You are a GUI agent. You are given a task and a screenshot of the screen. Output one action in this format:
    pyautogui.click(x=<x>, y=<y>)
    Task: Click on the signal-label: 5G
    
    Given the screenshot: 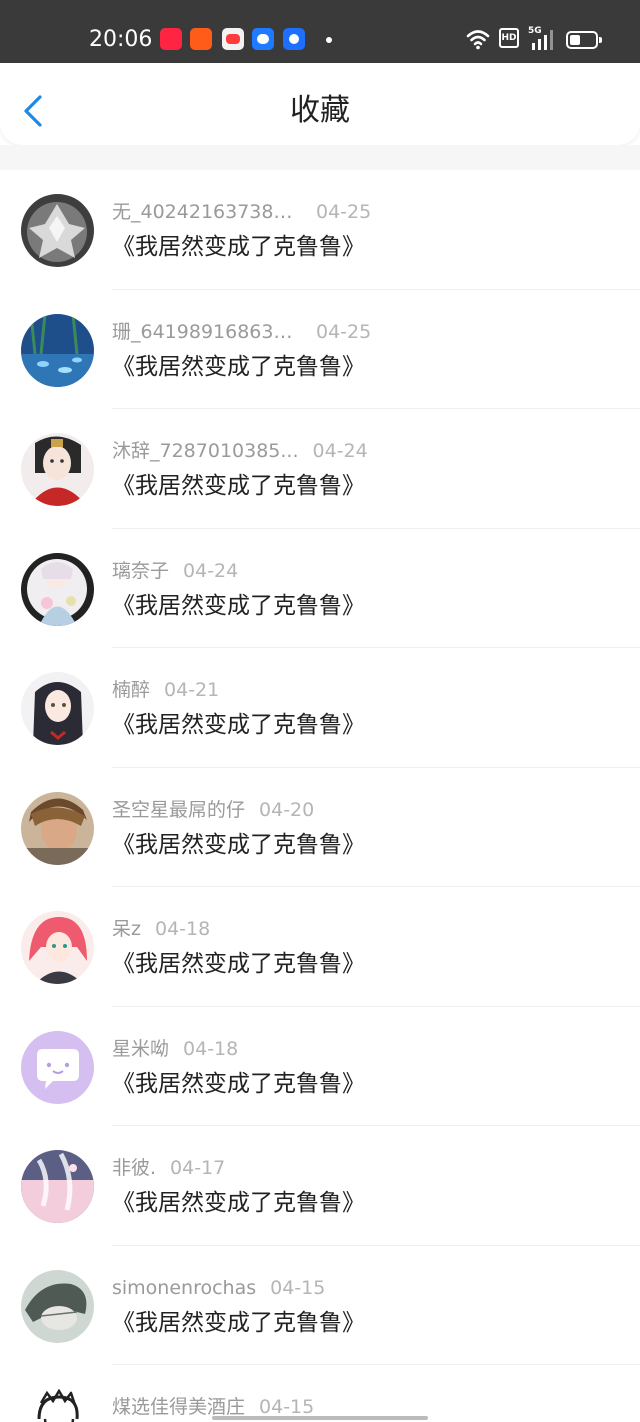 What is the action you would take?
    pyautogui.click(x=535, y=31)
    